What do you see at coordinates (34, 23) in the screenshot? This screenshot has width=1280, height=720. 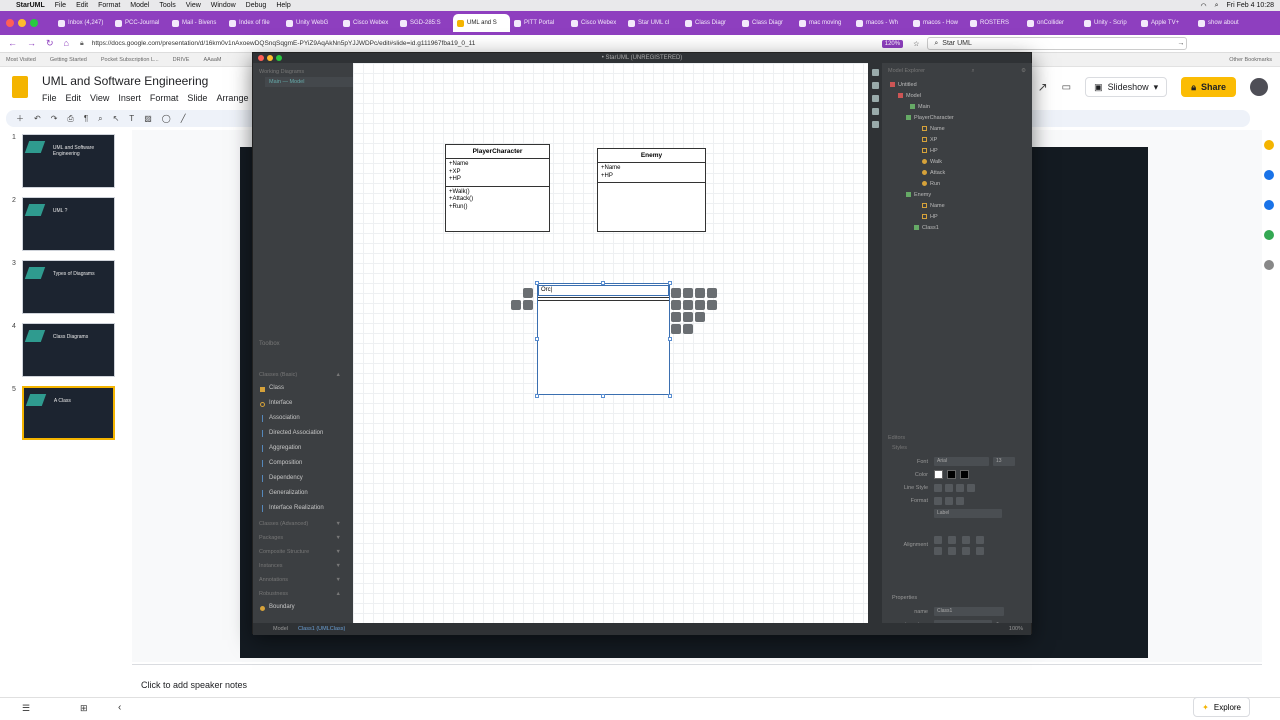 I see `zoom-window-icon` at bounding box center [34, 23].